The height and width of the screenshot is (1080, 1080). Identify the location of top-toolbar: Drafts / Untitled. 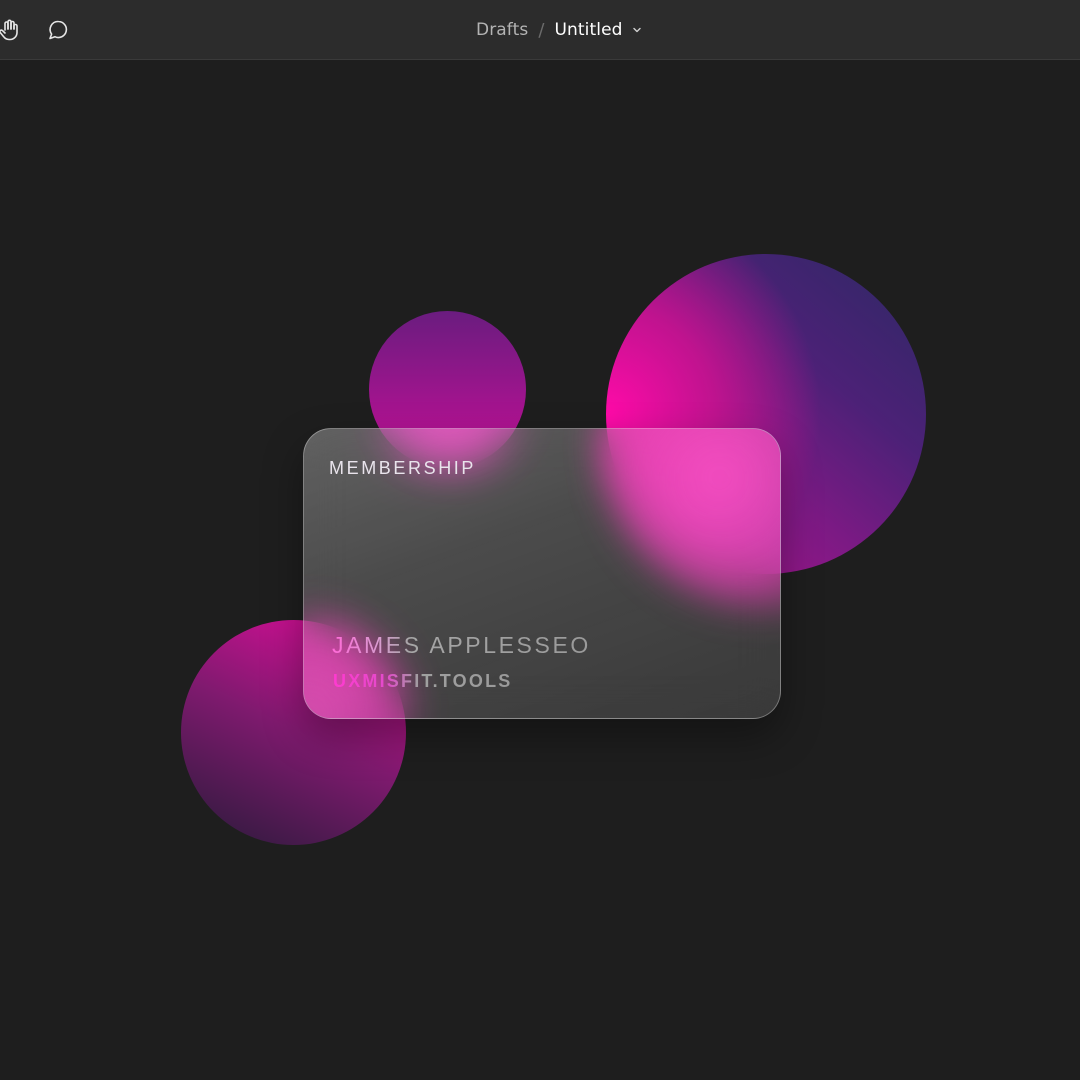
(540, 30).